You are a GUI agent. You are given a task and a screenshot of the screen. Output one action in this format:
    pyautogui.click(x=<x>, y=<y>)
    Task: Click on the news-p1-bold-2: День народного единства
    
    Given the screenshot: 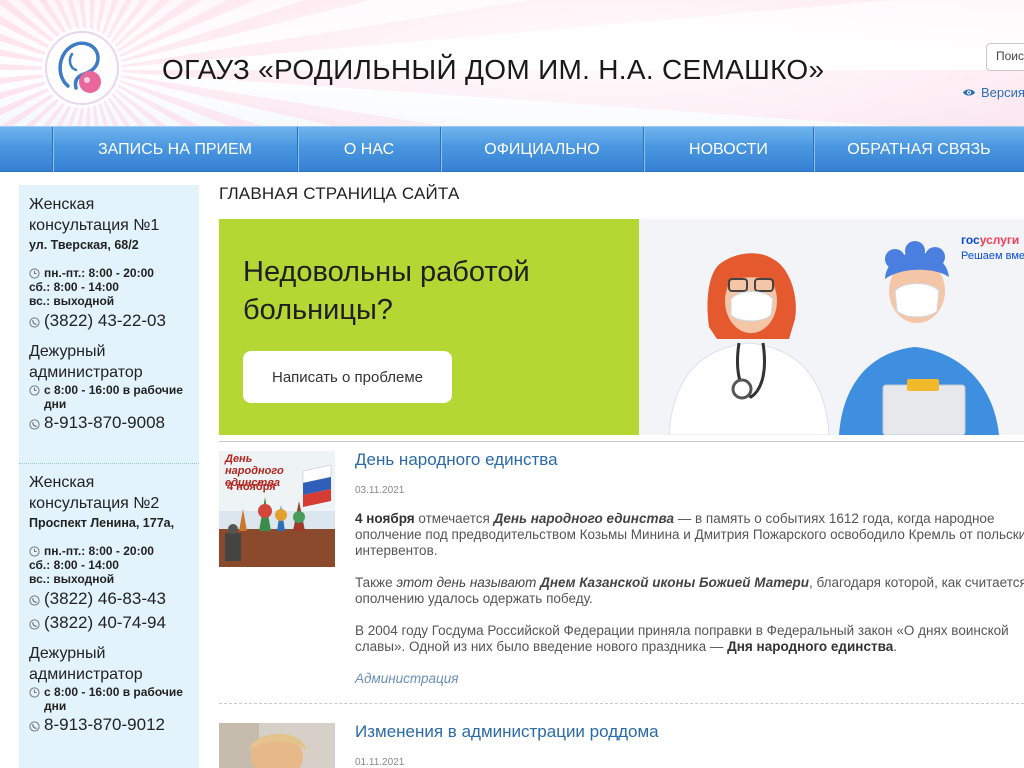 What is the action you would take?
    pyautogui.click(x=583, y=518)
    